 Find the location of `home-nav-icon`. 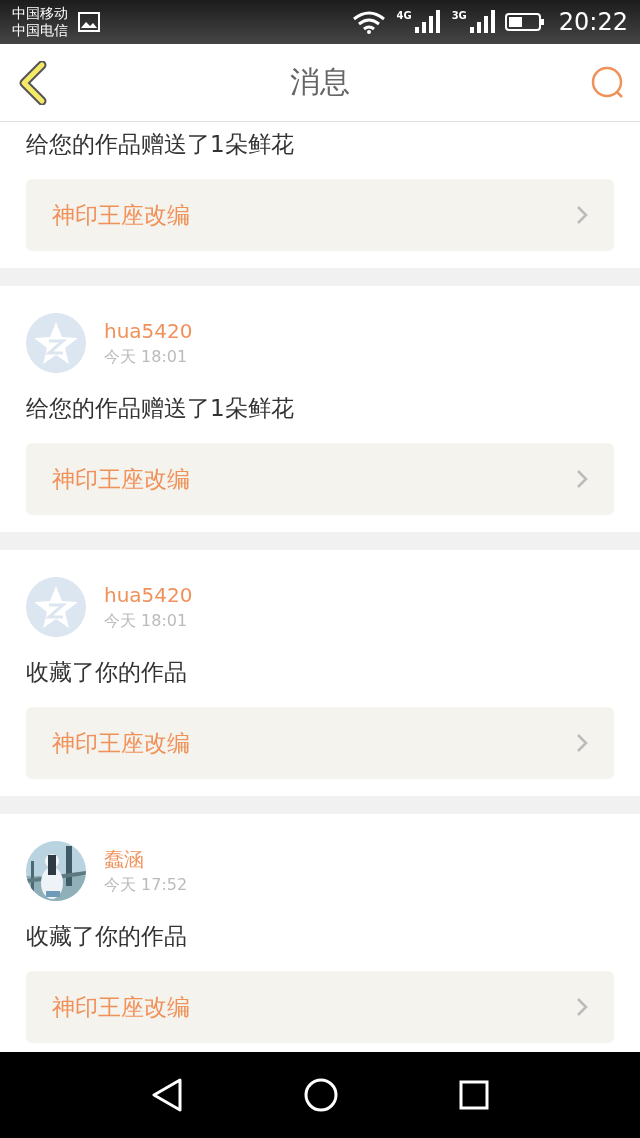

home-nav-icon is located at coordinates (321, 1095).